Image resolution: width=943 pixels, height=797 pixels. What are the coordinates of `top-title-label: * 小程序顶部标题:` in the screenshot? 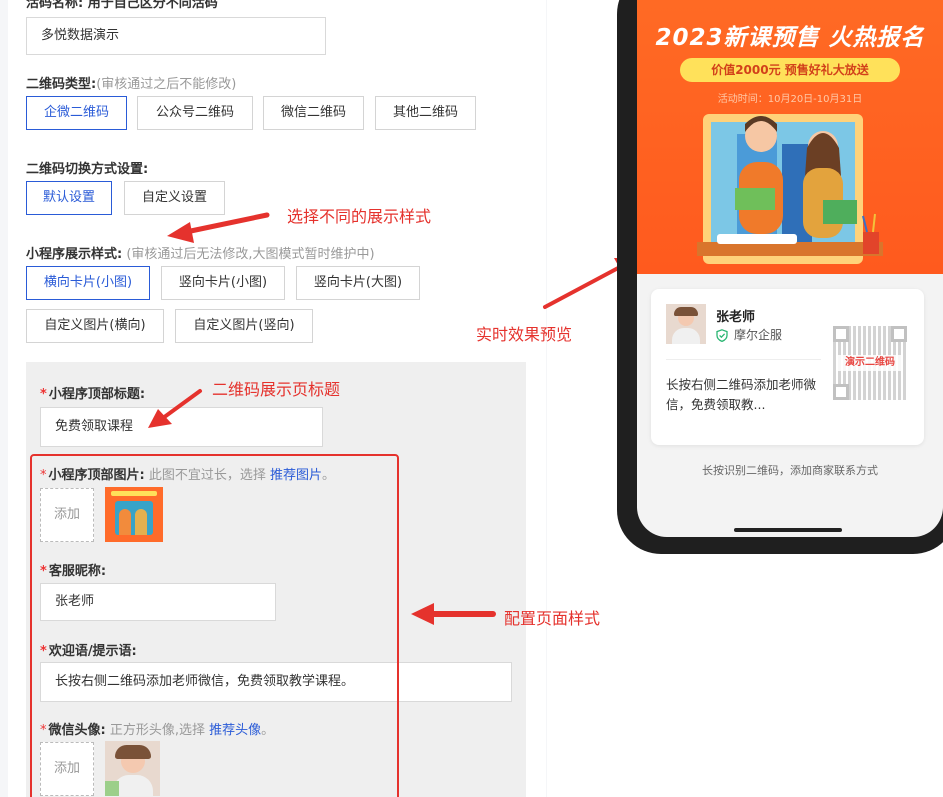 It's located at (93, 394).